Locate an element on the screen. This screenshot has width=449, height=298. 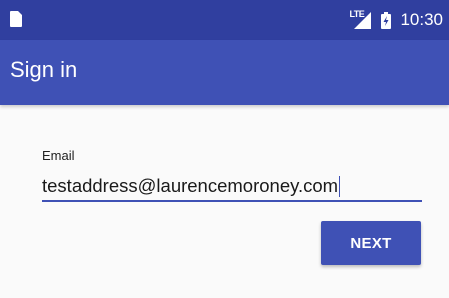
next-button: NEXT is located at coordinates (371, 243).